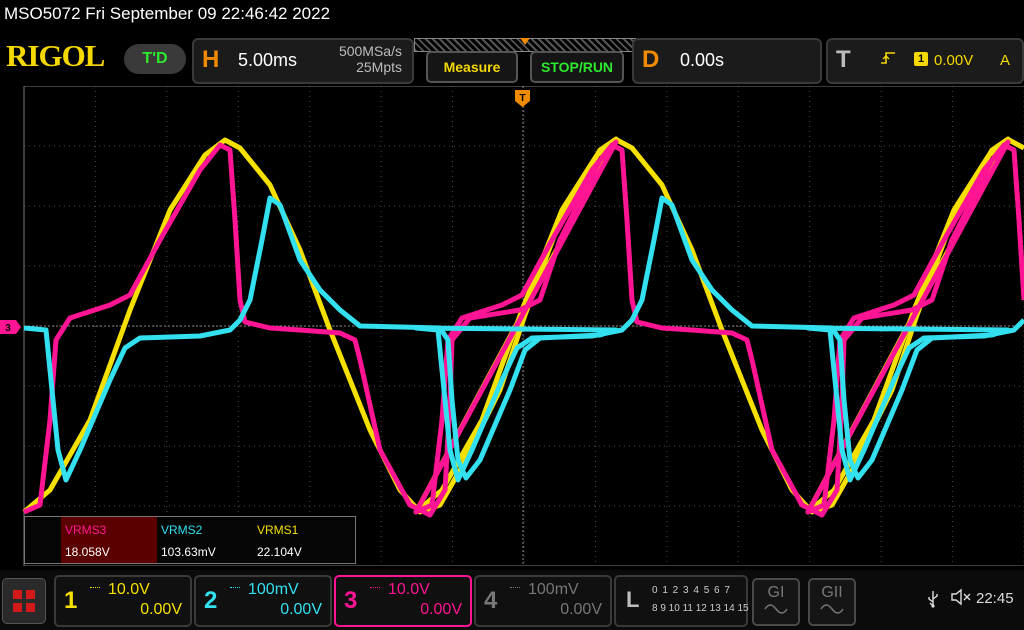  Describe the element at coordinates (268, 60) in the screenshot. I see `timebase-value: 5.00ms` at that location.